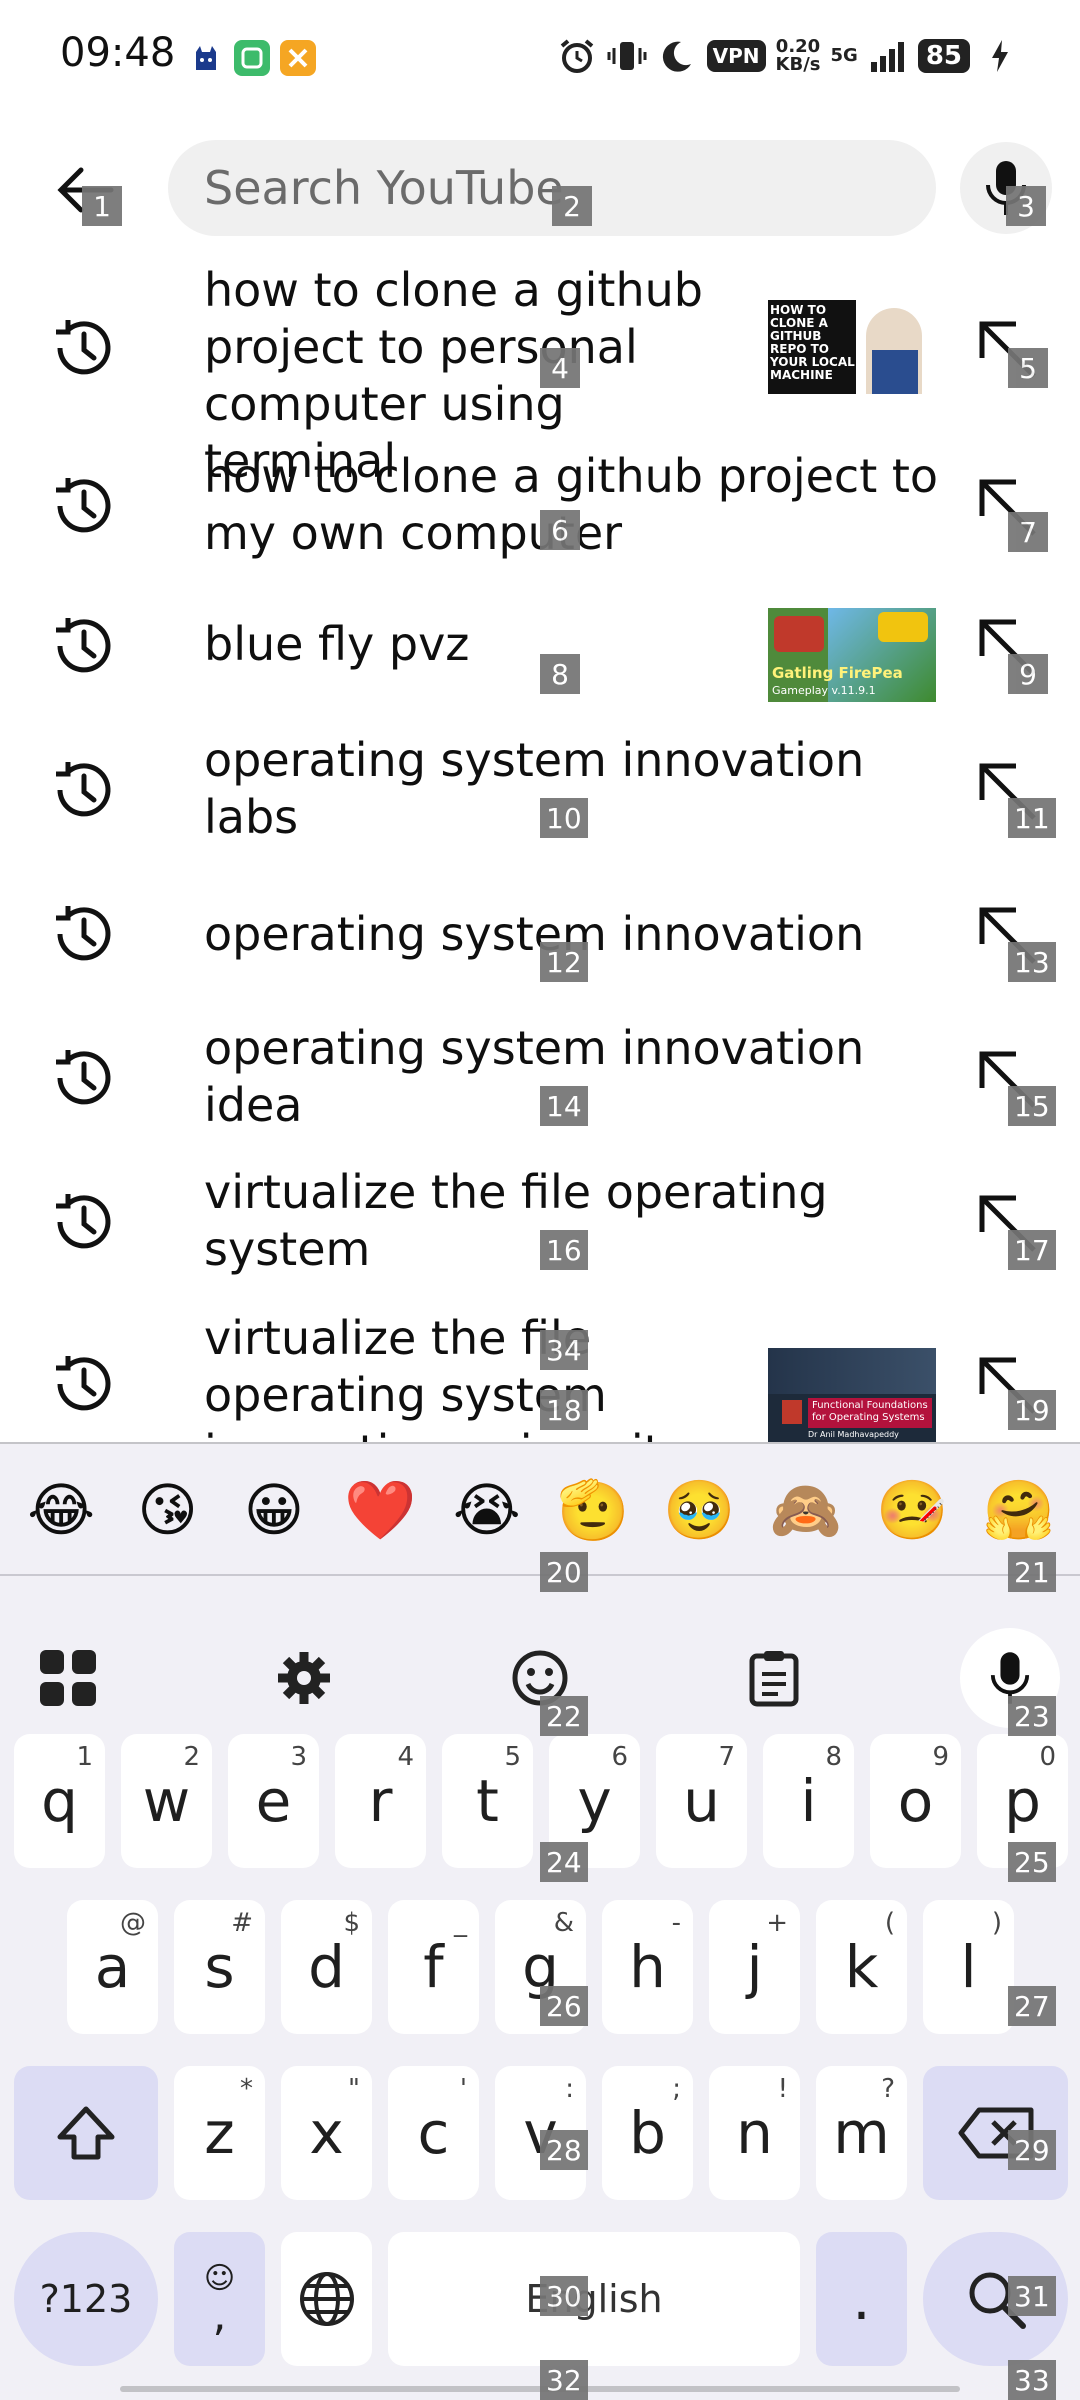 The width and height of the screenshot is (1080, 2400). What do you see at coordinates (219, 2315) in the screenshot?
I see `key-label: ,` at bounding box center [219, 2315].